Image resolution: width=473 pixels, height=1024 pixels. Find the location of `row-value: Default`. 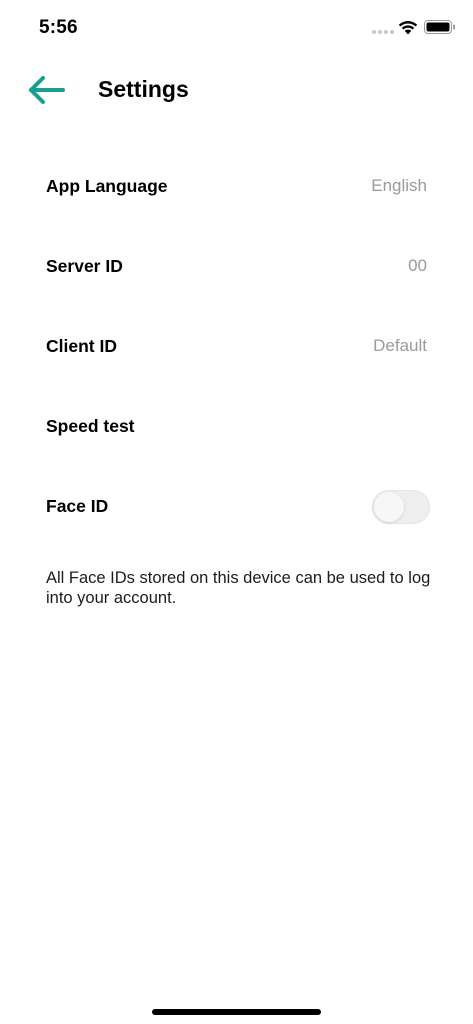

row-value: Default is located at coordinates (400, 345).